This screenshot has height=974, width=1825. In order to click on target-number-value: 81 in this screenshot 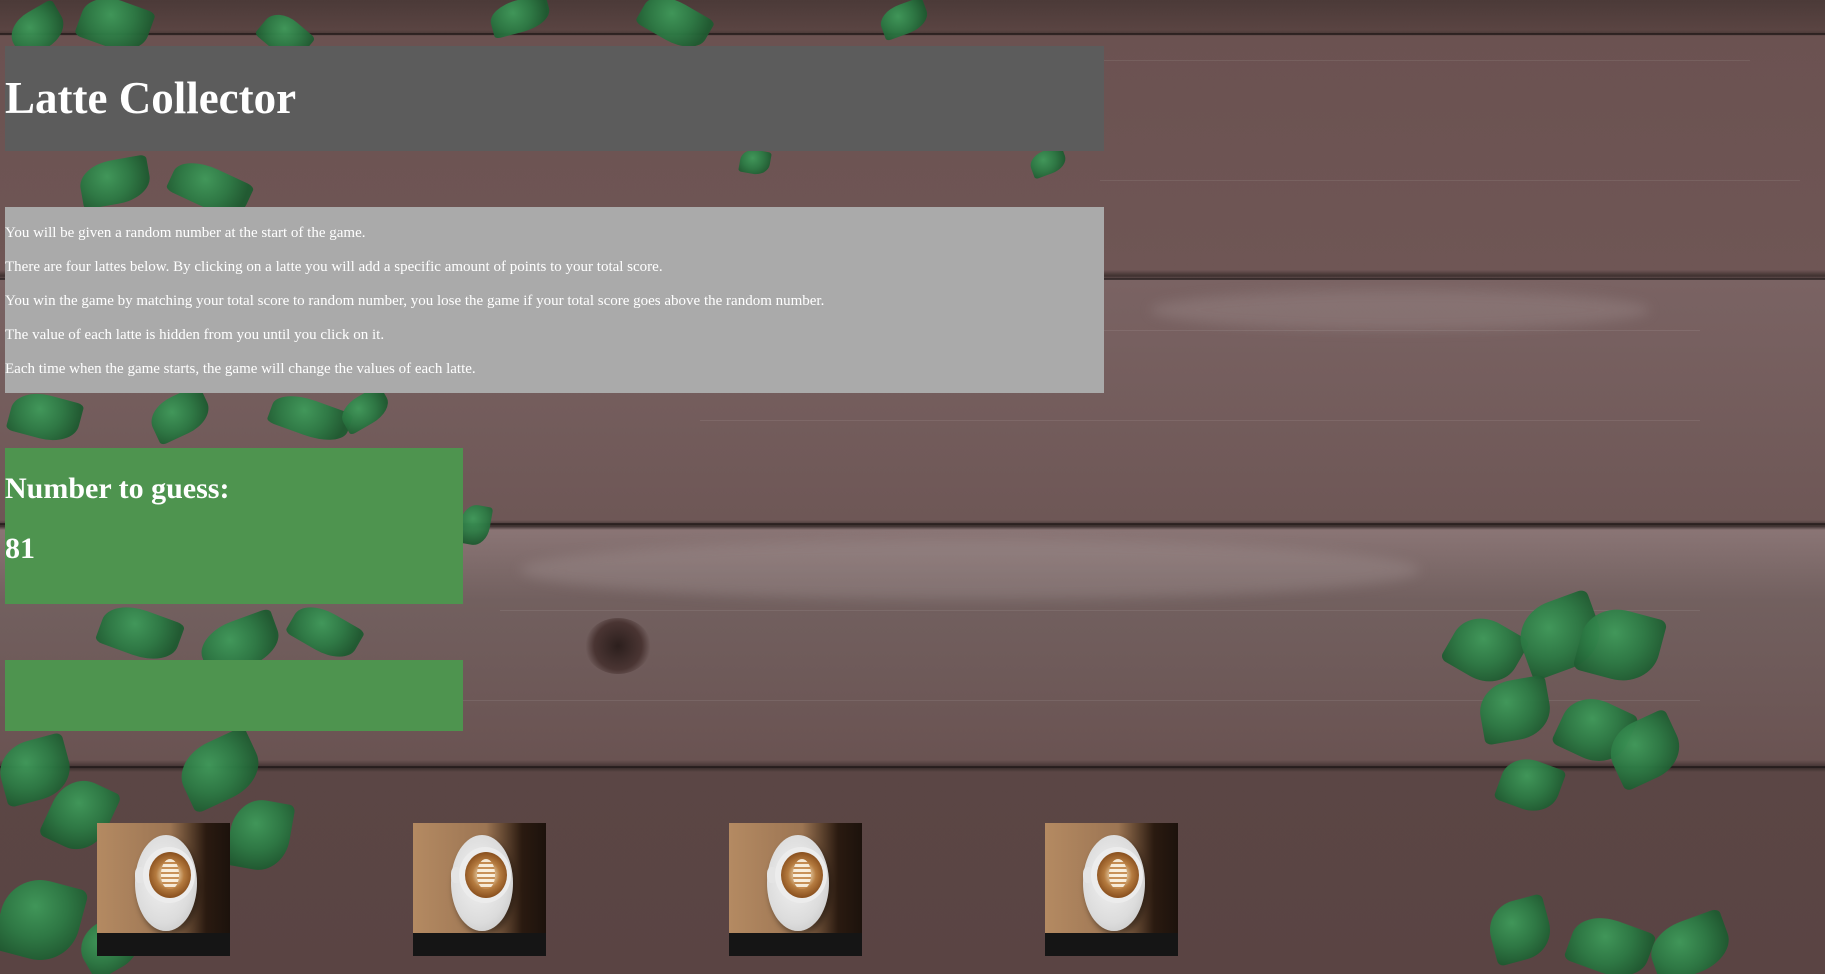, I will do `click(20, 548)`.